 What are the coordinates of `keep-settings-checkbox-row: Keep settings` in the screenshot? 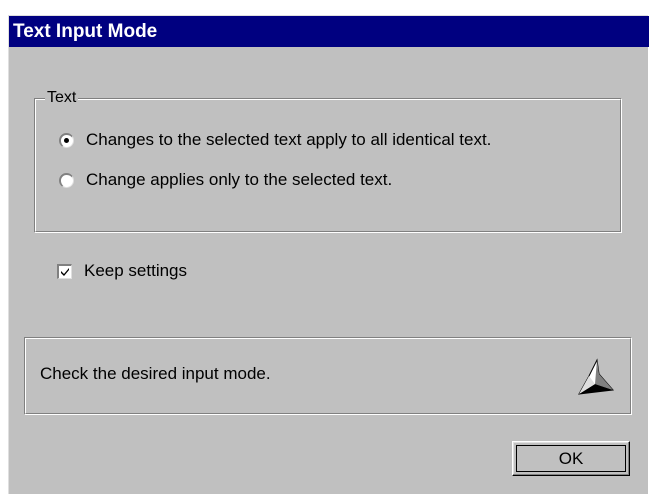 It's located at (122, 271).